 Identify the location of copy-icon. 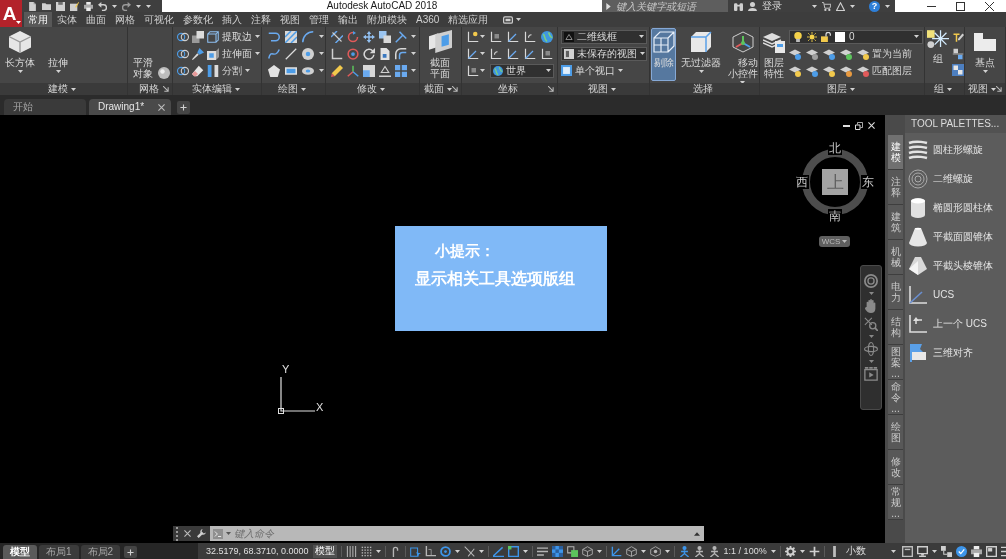
(385, 36).